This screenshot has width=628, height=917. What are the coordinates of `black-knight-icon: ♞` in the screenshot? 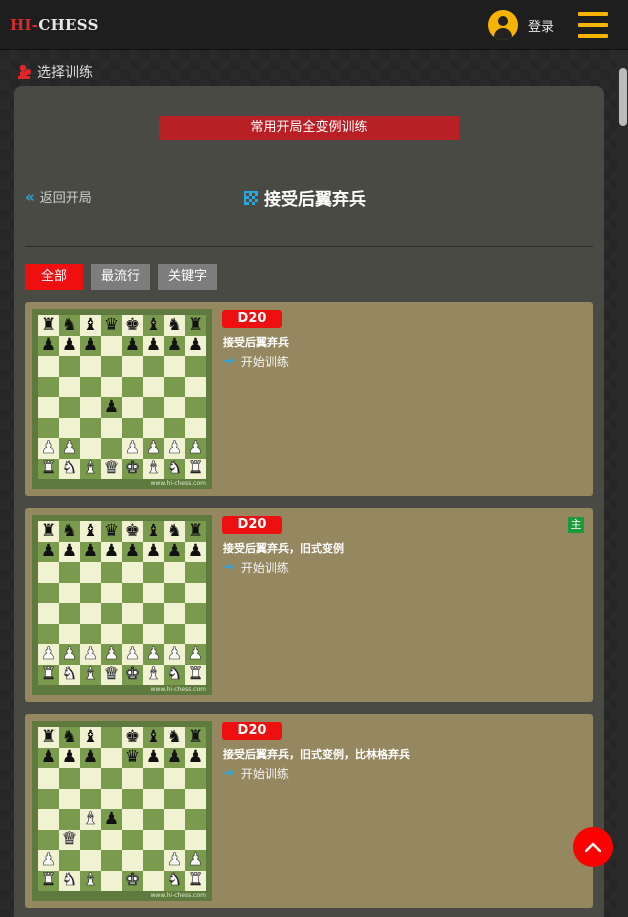 It's located at (174, 324).